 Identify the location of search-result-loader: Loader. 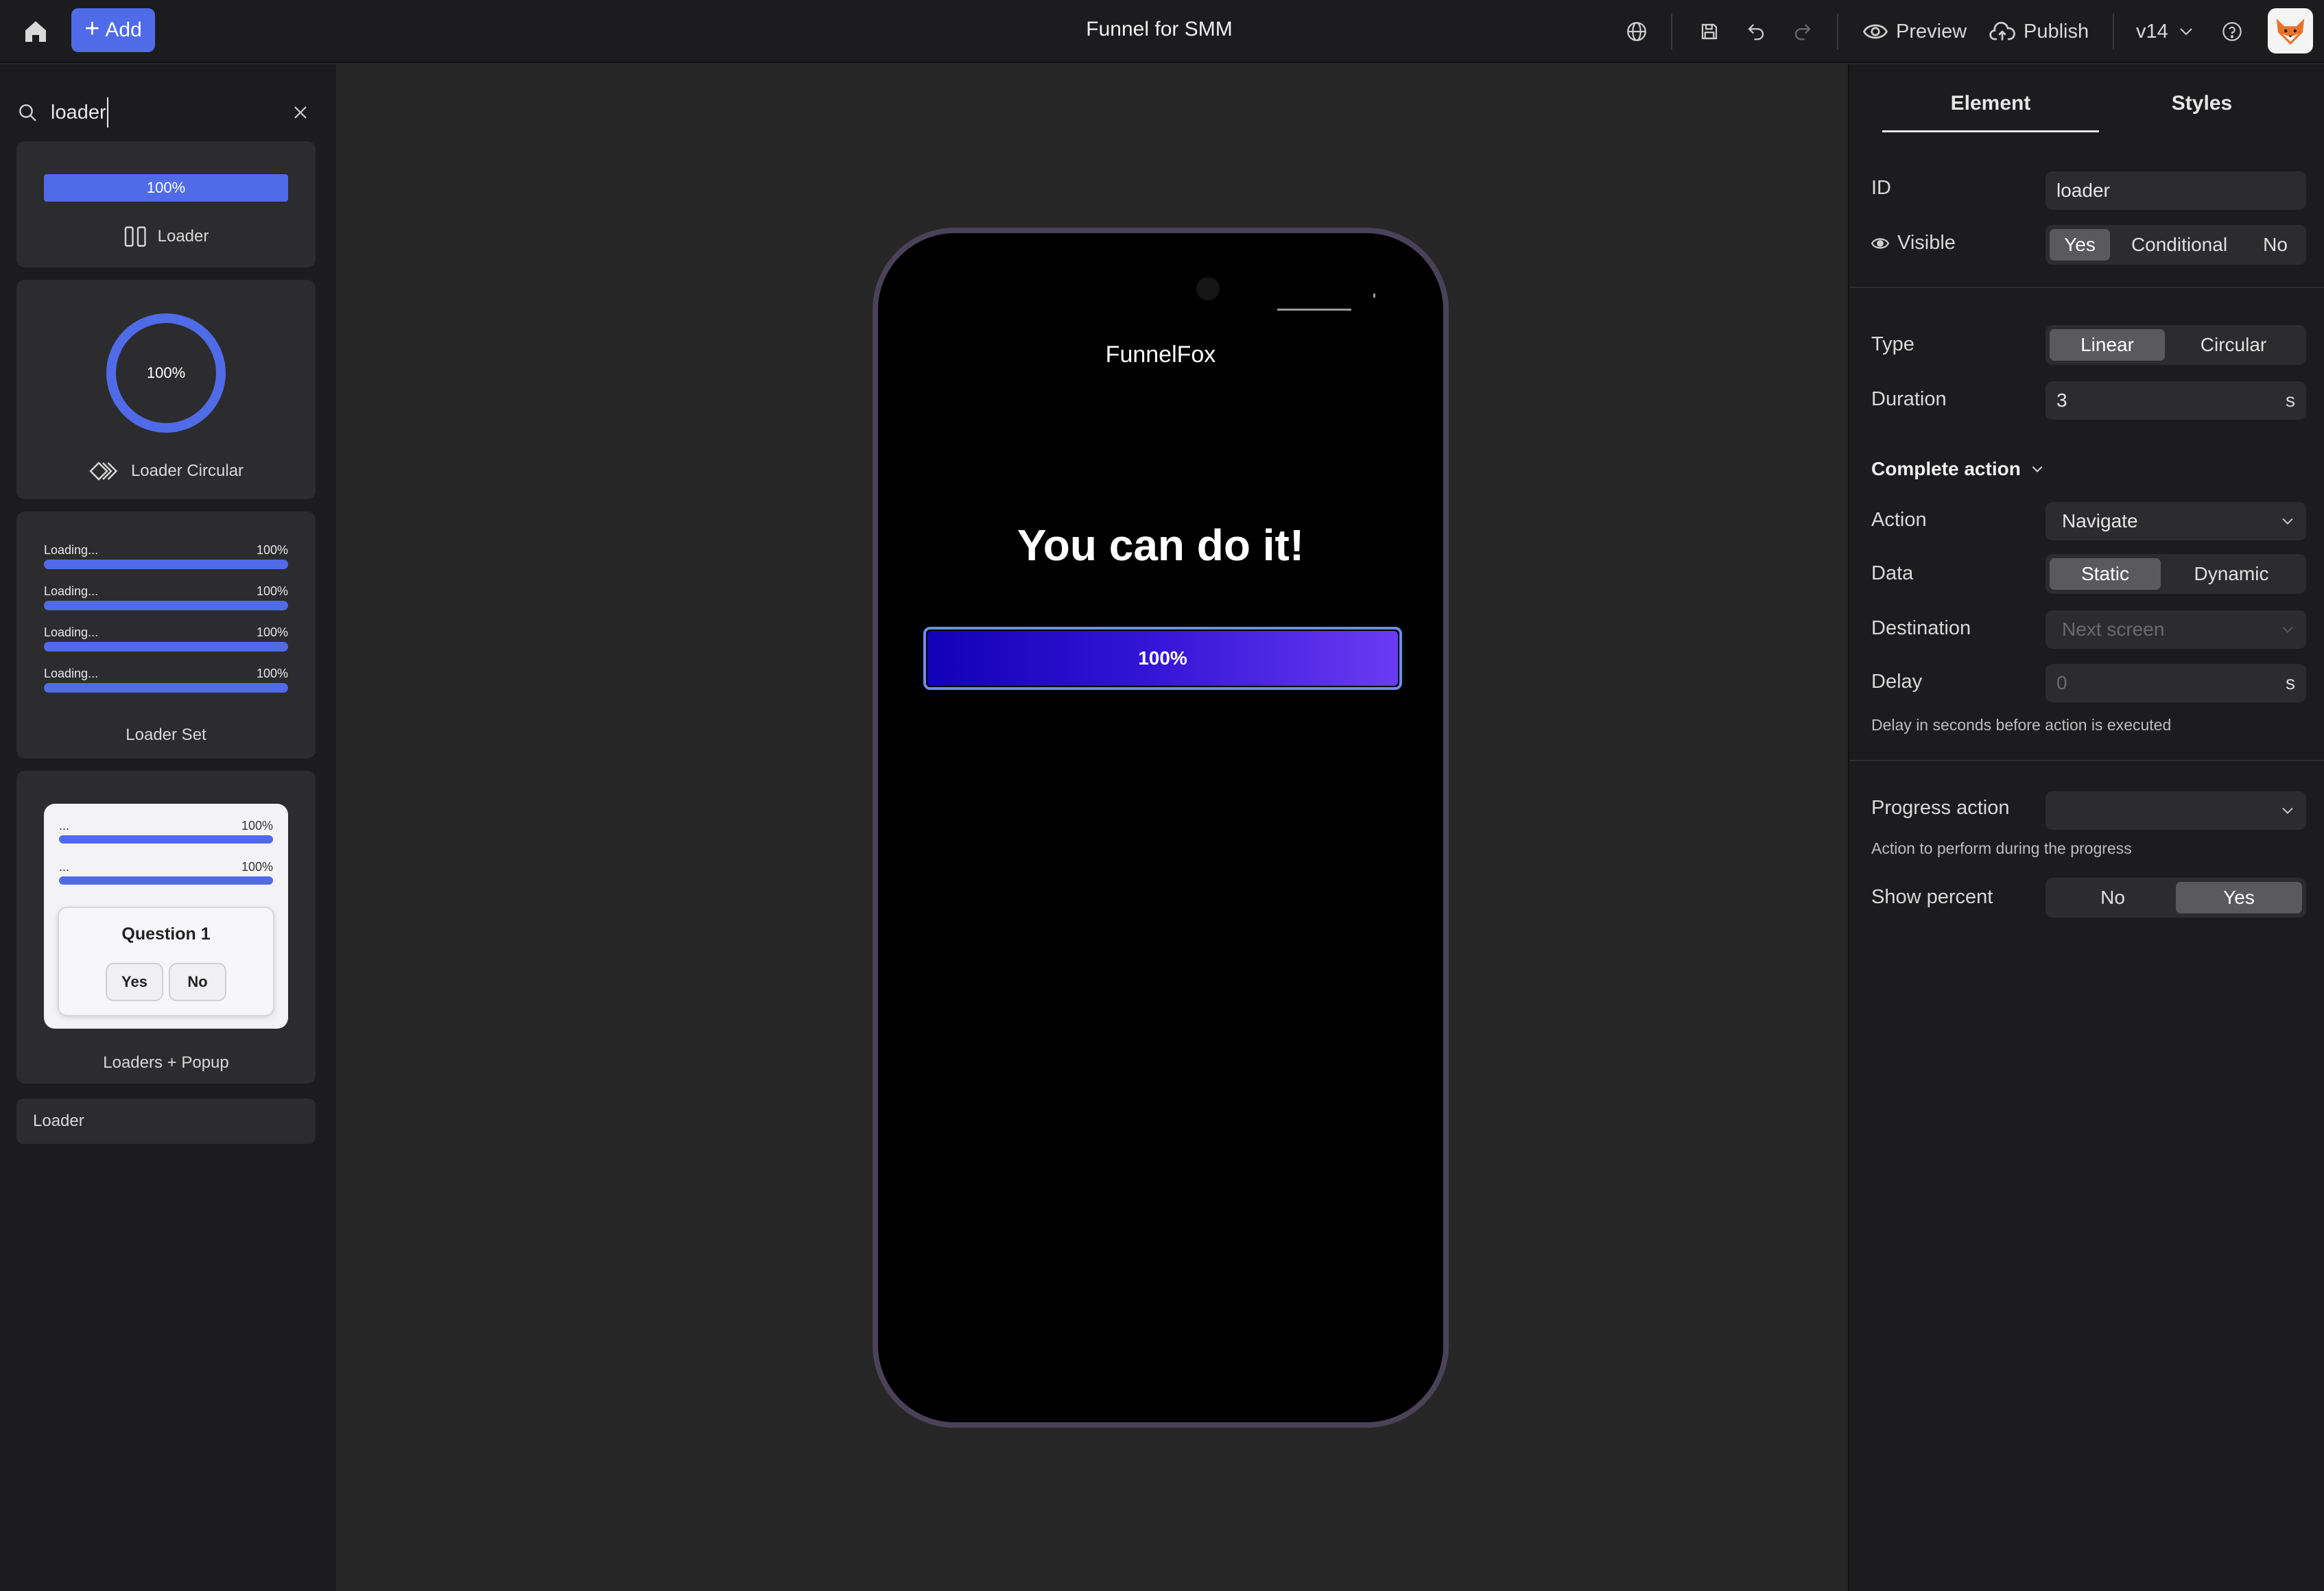
(166, 1122).